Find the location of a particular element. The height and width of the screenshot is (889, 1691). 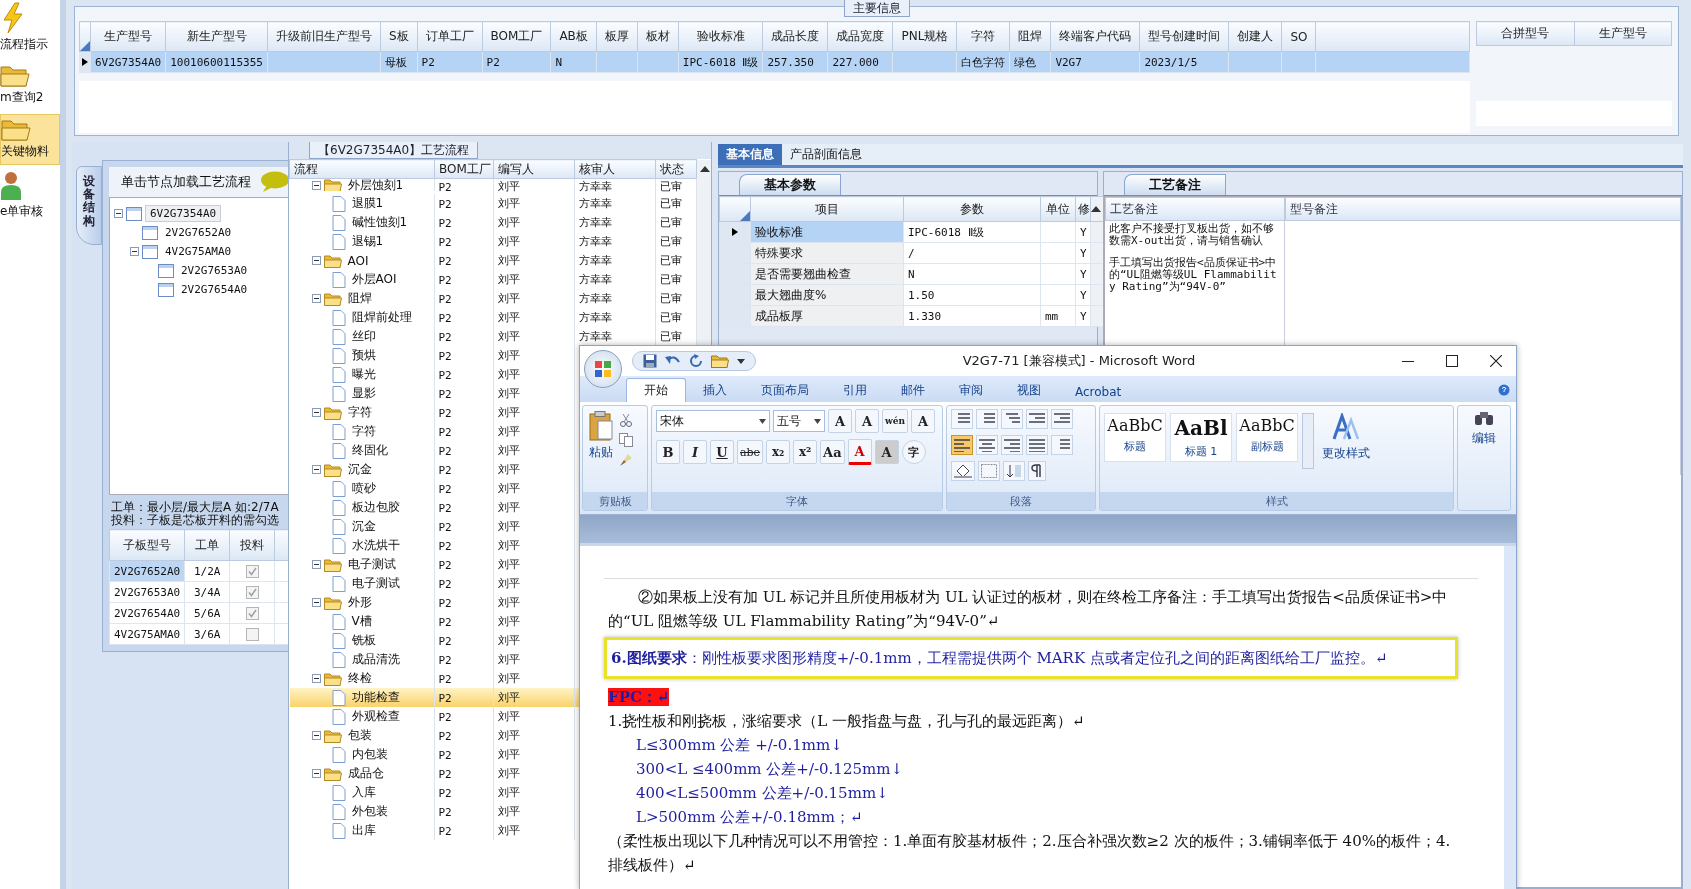

tree-node: 预烘 is located at coordinates (363, 355).